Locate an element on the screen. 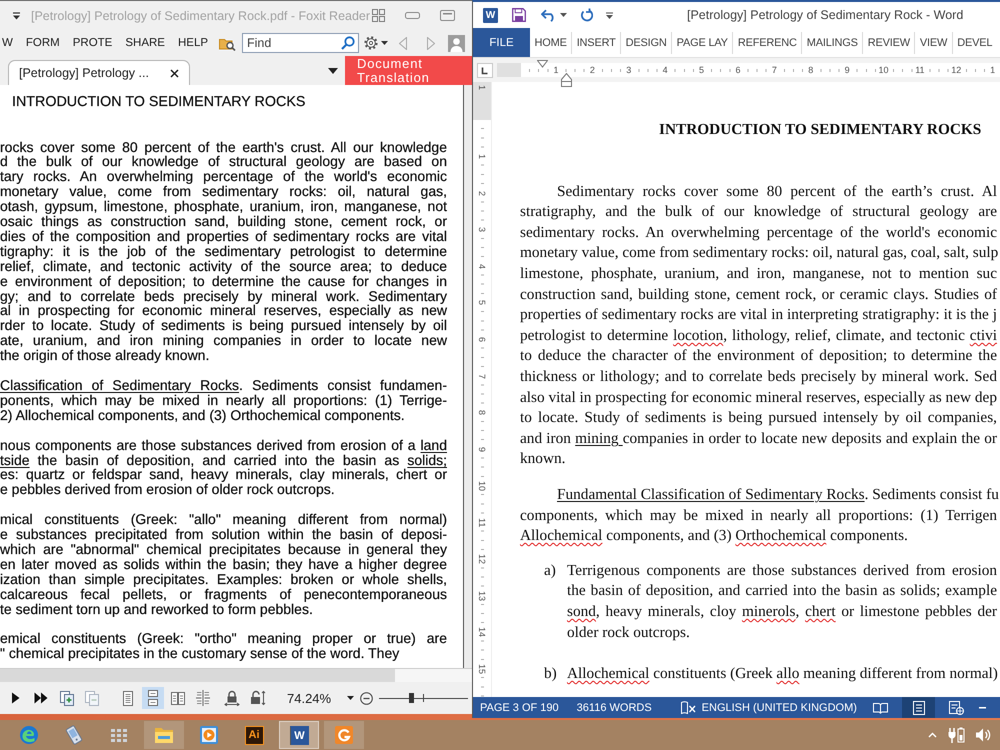 This screenshot has width=1000, height=750. menu-item: SHARE is located at coordinates (145, 43).